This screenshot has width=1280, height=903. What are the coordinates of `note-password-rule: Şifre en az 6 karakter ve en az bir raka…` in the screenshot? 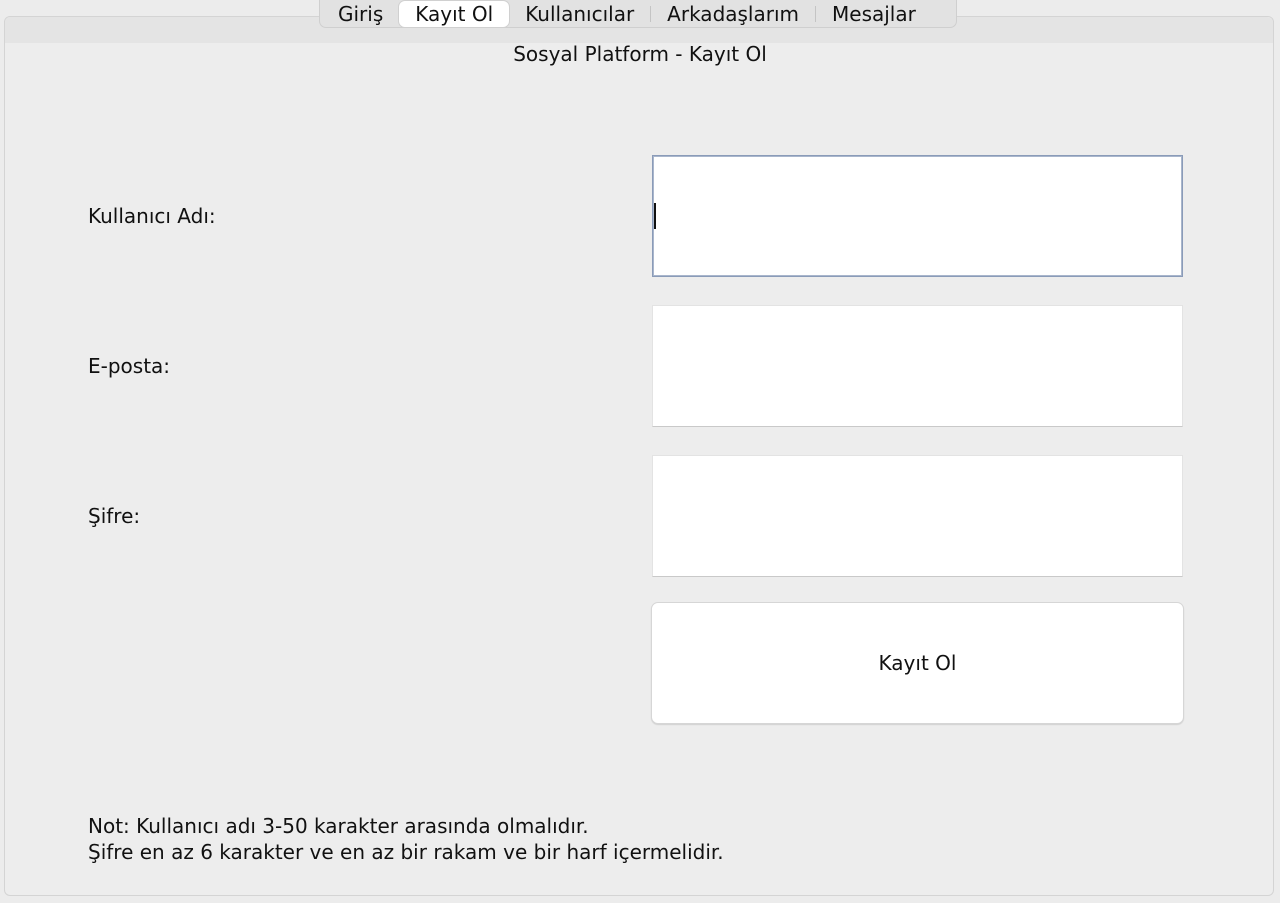 It's located at (406, 852).